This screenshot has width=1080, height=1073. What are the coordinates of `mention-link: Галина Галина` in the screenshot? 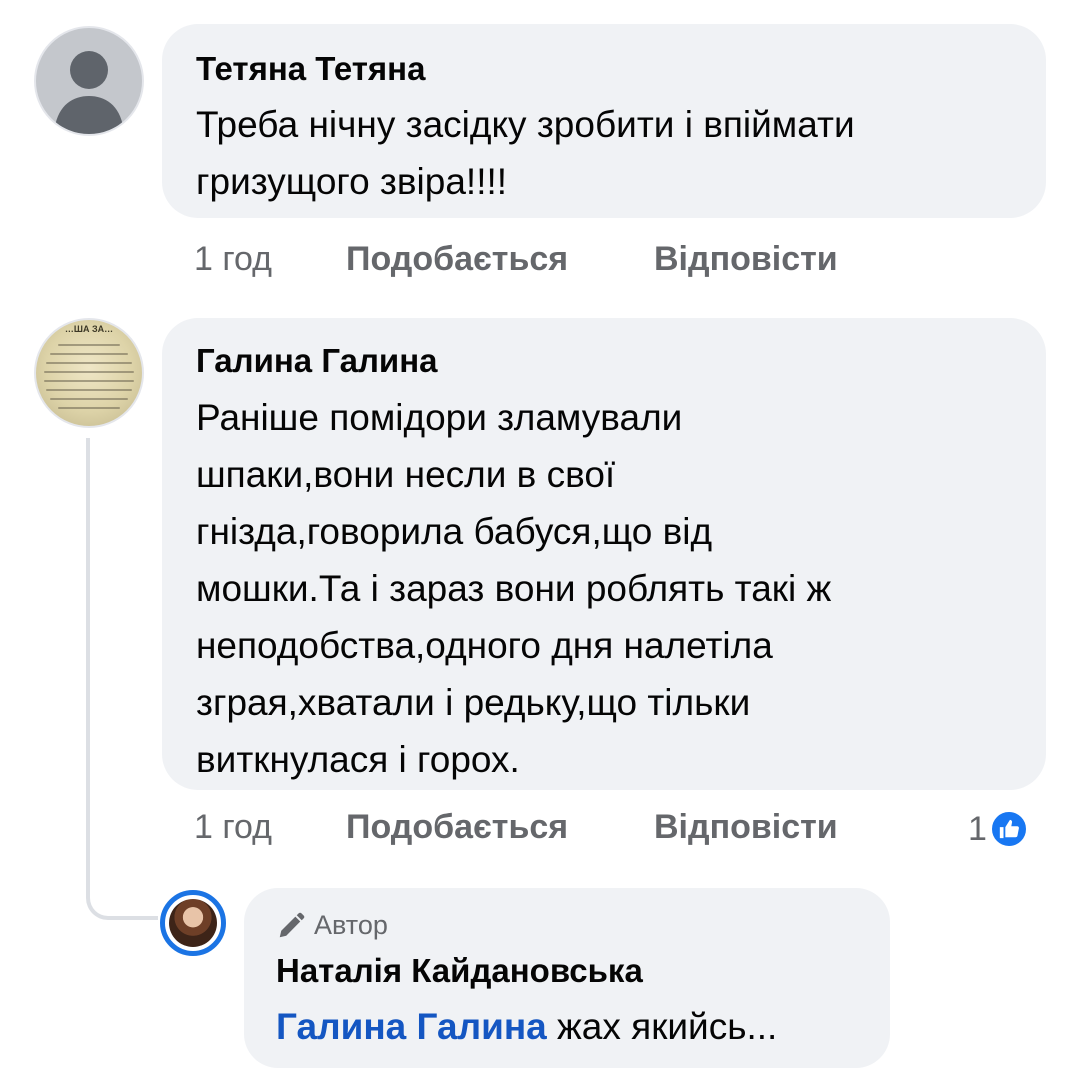 It's located at (411, 1026).